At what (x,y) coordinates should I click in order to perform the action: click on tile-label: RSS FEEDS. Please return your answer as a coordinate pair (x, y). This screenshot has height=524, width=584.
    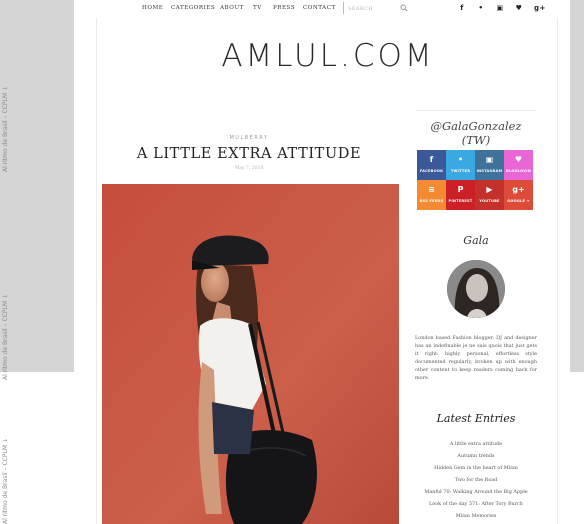
    Looking at the image, I should click on (431, 201).